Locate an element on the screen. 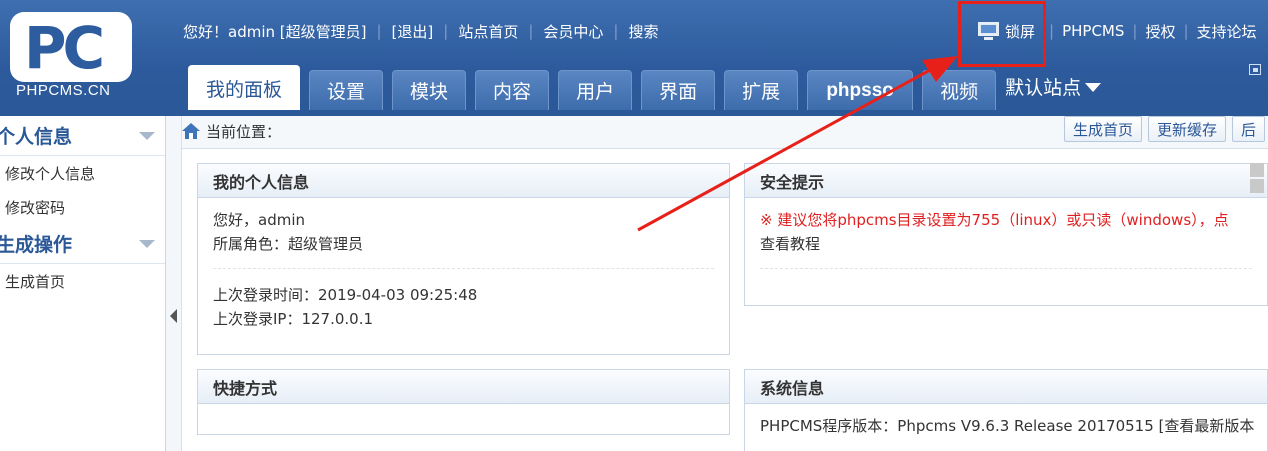 The height and width of the screenshot is (451, 1268). site-selector: 默认站点 is located at coordinates (1053, 90).